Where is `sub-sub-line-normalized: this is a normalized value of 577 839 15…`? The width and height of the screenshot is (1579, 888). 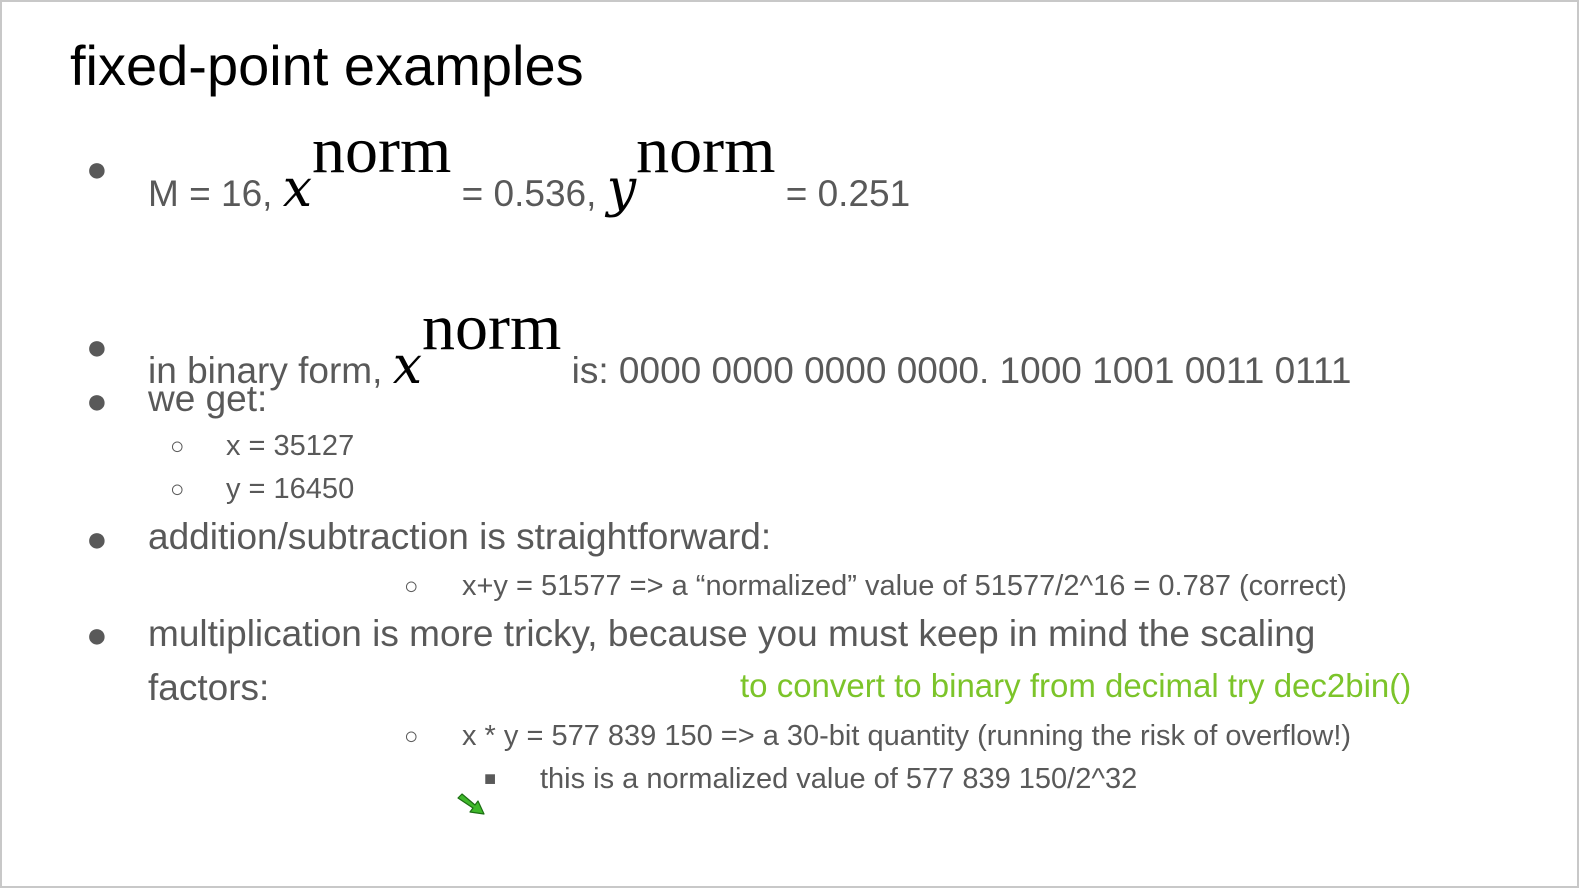 sub-sub-line-normalized: this is a normalized value of 577 839 15… is located at coordinates (839, 779).